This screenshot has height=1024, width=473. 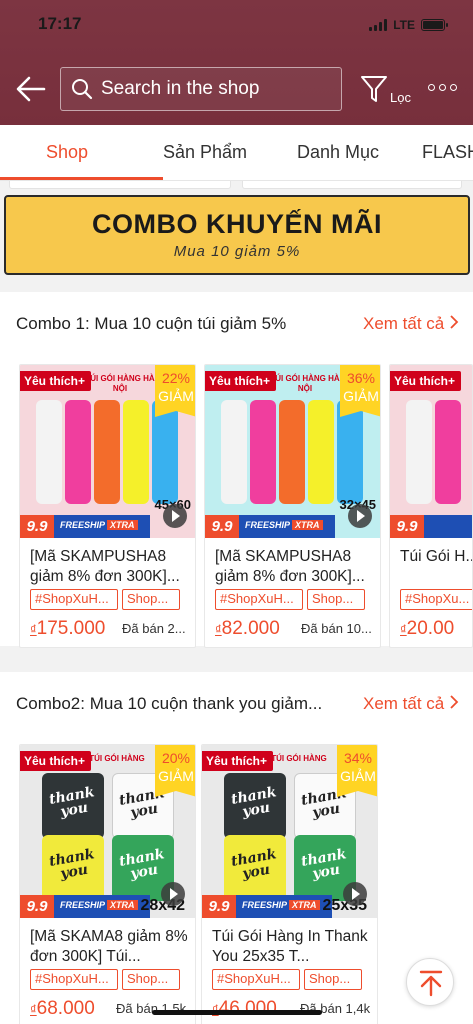 I want to click on status-indicators: LTE, so click(x=408, y=25).